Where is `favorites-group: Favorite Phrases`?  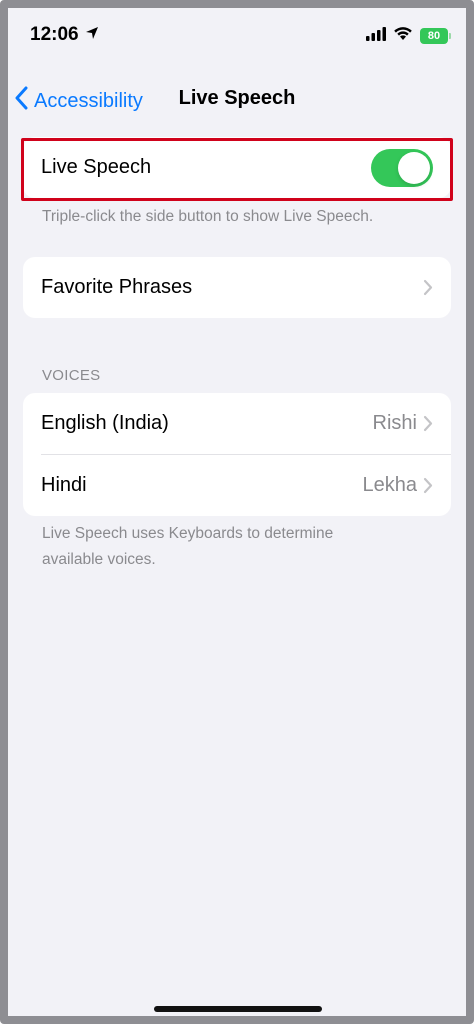
favorites-group: Favorite Phrases is located at coordinates (237, 287).